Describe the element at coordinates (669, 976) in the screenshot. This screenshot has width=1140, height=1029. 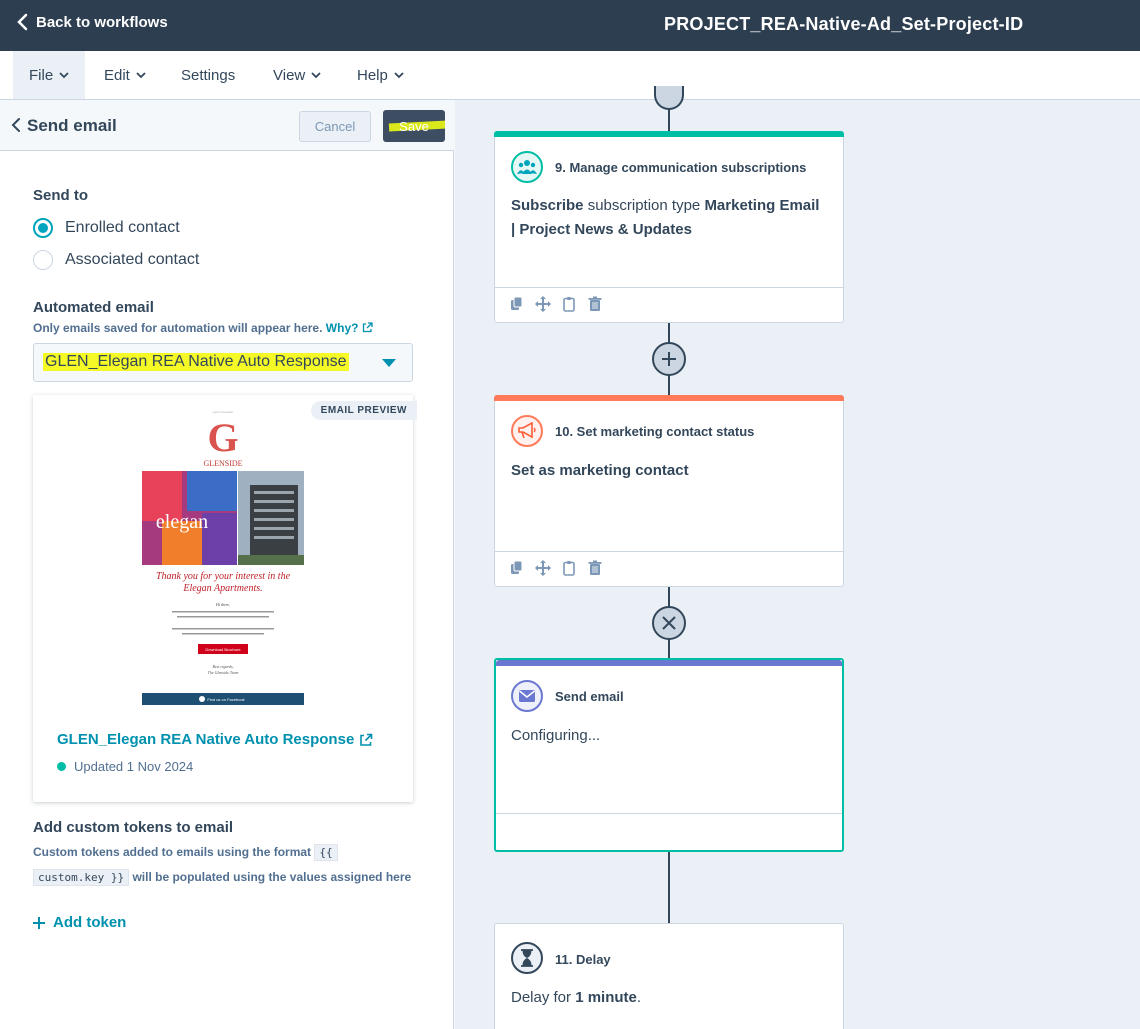
I see `action-node-delay: 11. Delay Delay for 1 minute.` at that location.